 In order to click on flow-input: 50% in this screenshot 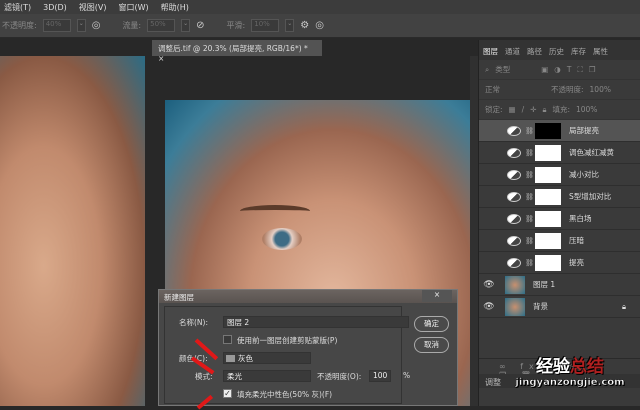, I will do `click(161, 25)`.